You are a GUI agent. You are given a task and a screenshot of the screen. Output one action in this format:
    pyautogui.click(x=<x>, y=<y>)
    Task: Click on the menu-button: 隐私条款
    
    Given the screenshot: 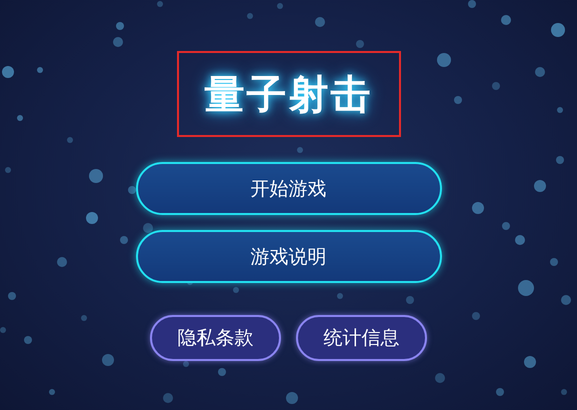 What is the action you would take?
    pyautogui.click(x=215, y=338)
    